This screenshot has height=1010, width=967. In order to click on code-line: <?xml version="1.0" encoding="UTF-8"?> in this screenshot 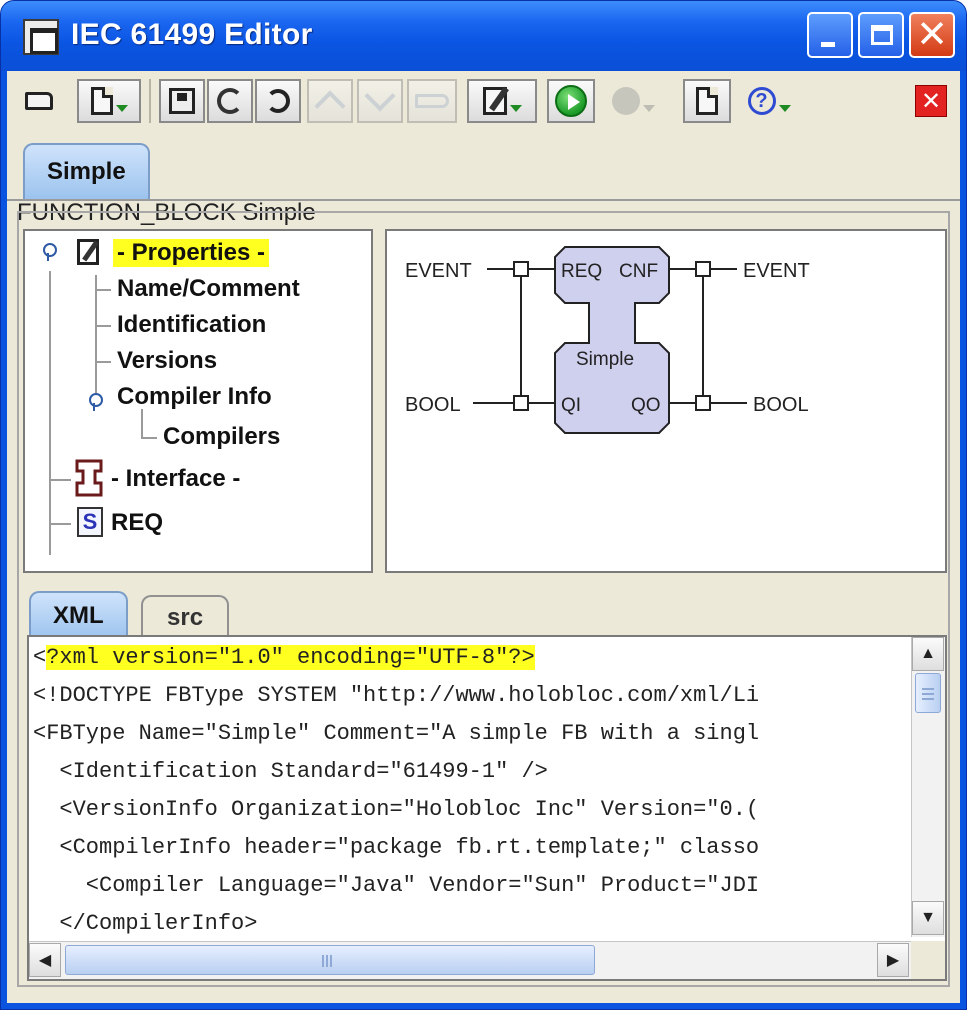, I will do `click(284, 658)`.